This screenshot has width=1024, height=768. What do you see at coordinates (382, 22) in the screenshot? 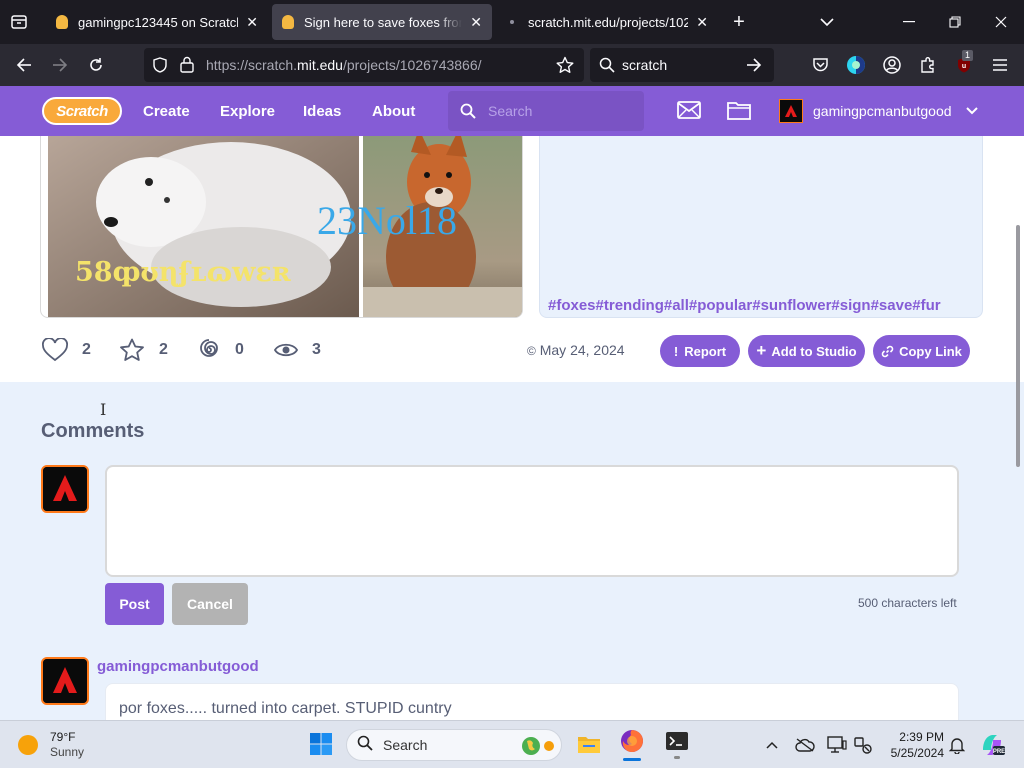
I see `tab-save-foxes: Sign here to save foxes from fur ✕` at bounding box center [382, 22].